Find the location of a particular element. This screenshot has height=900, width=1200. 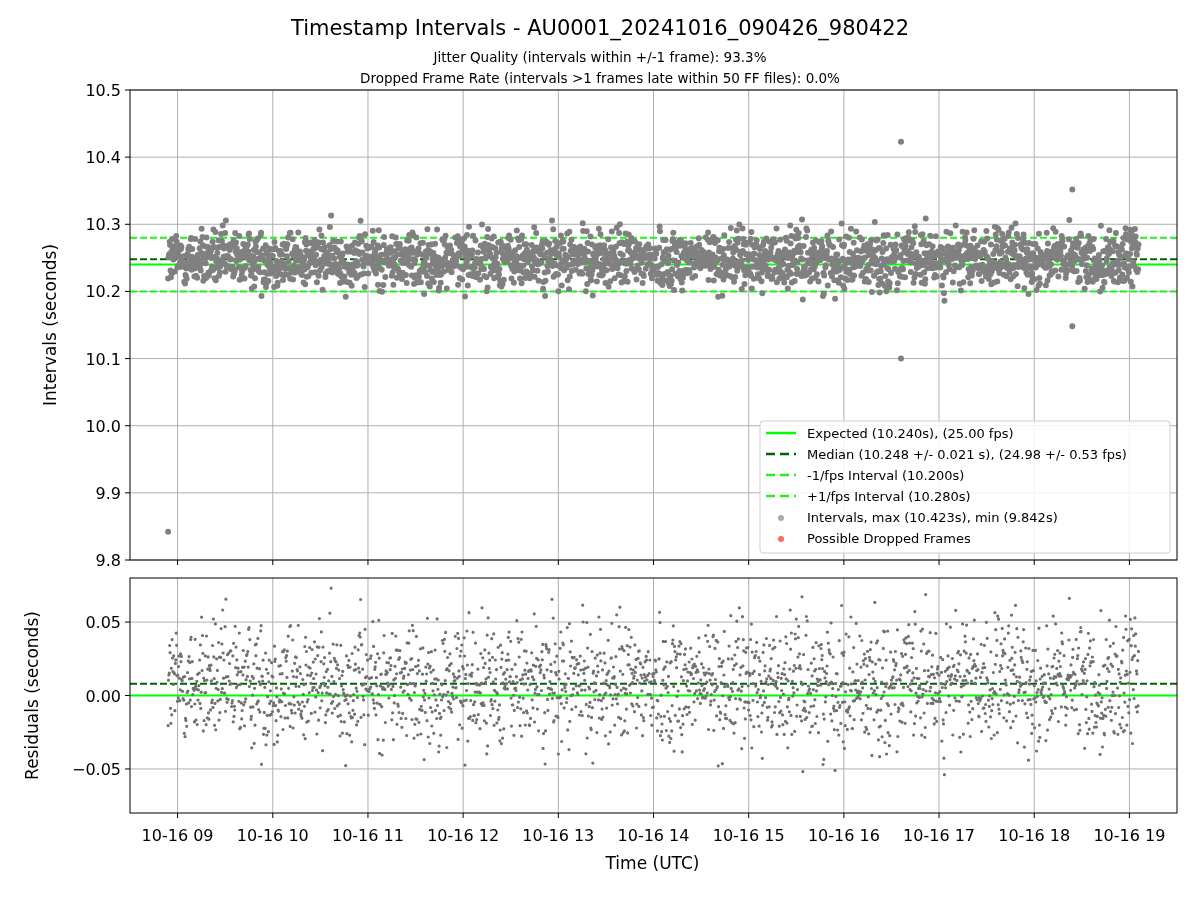

tick-label: 10-16 19 is located at coordinates (1129, 835).